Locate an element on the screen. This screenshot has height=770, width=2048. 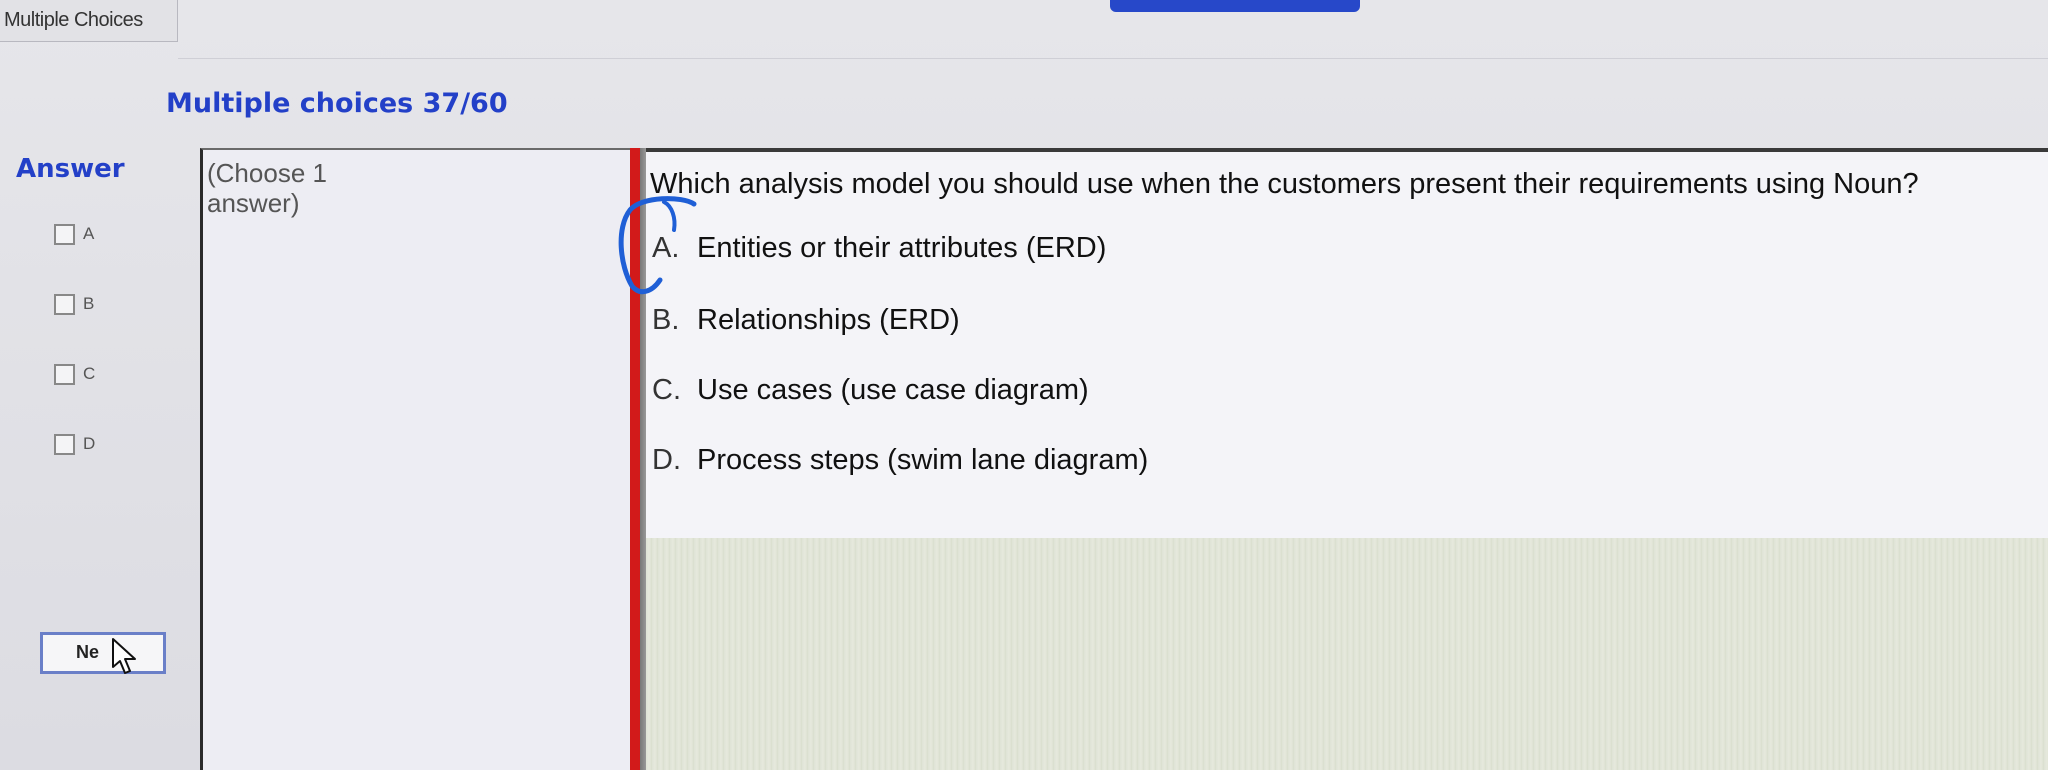
next-button-label: Ne is located at coordinates (88, 652).